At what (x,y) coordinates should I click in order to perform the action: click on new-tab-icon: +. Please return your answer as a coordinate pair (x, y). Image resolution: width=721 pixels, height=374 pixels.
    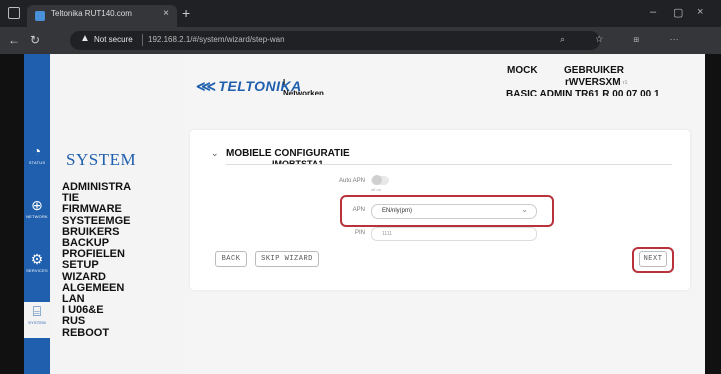
    Looking at the image, I should click on (186, 13).